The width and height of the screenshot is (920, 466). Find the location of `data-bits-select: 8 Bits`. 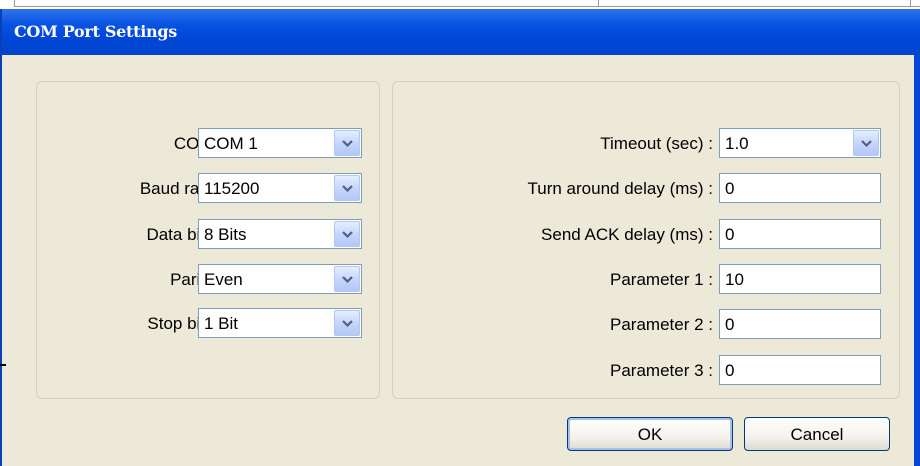

data-bits-select: 8 Bits is located at coordinates (280, 234).